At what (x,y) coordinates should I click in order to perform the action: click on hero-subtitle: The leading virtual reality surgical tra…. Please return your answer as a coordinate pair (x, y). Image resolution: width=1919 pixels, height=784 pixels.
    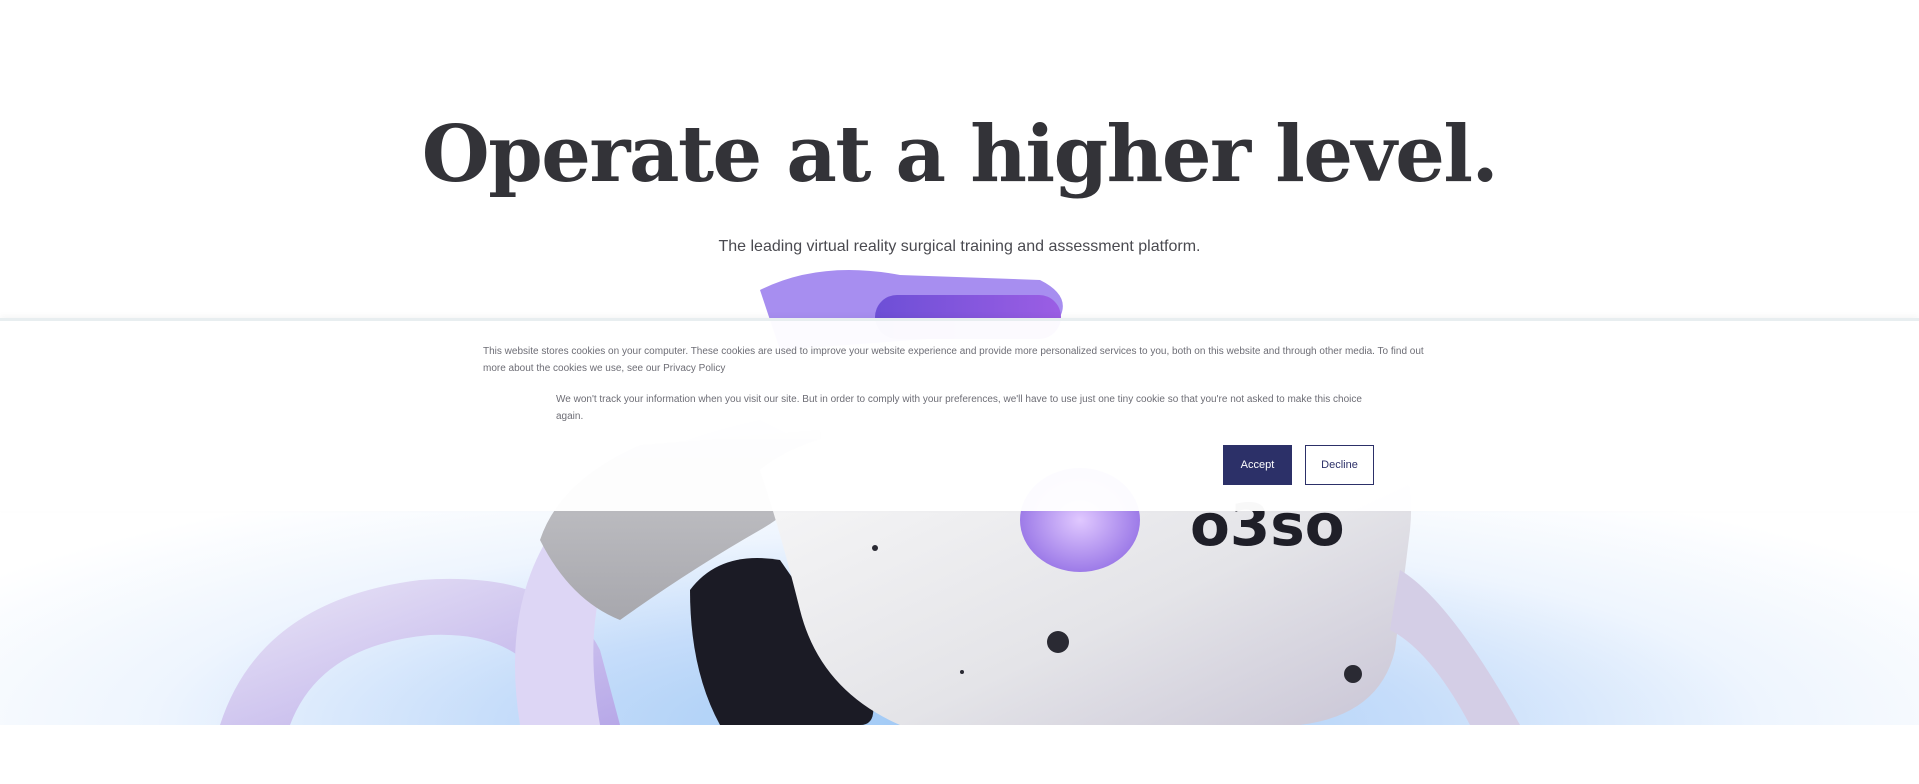
    Looking at the image, I should click on (959, 246).